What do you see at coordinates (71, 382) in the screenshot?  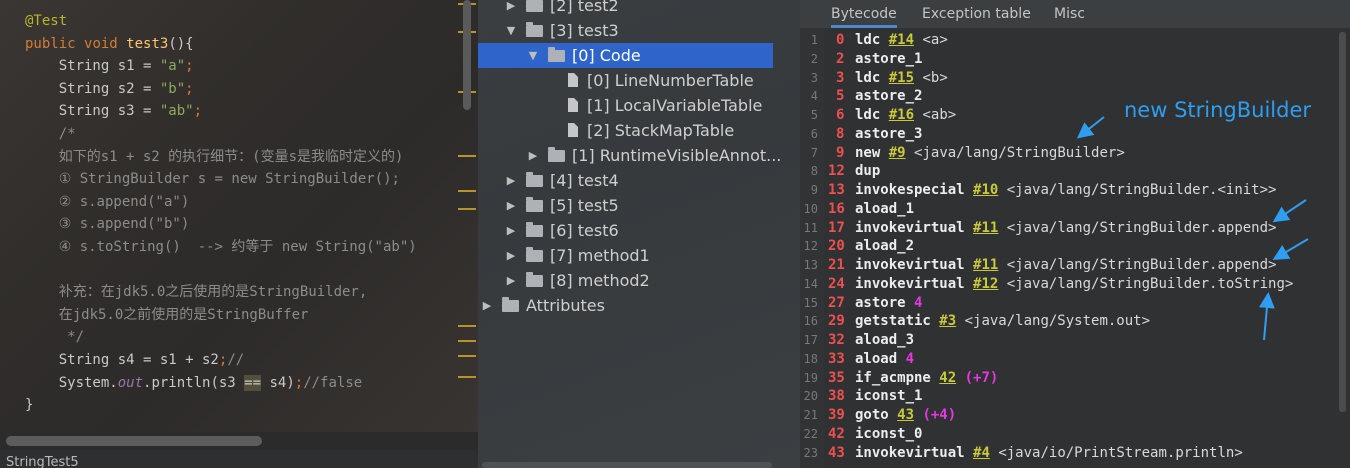 I see `code-token: System.` at bounding box center [71, 382].